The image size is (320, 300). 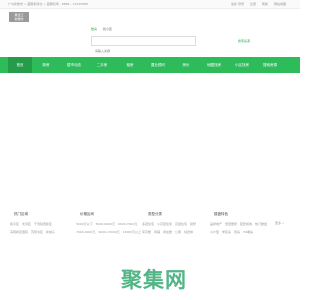 I want to click on footer-row: 写字楼 商铺 商住楼 公寓 综合体, so click(x=170, y=233).